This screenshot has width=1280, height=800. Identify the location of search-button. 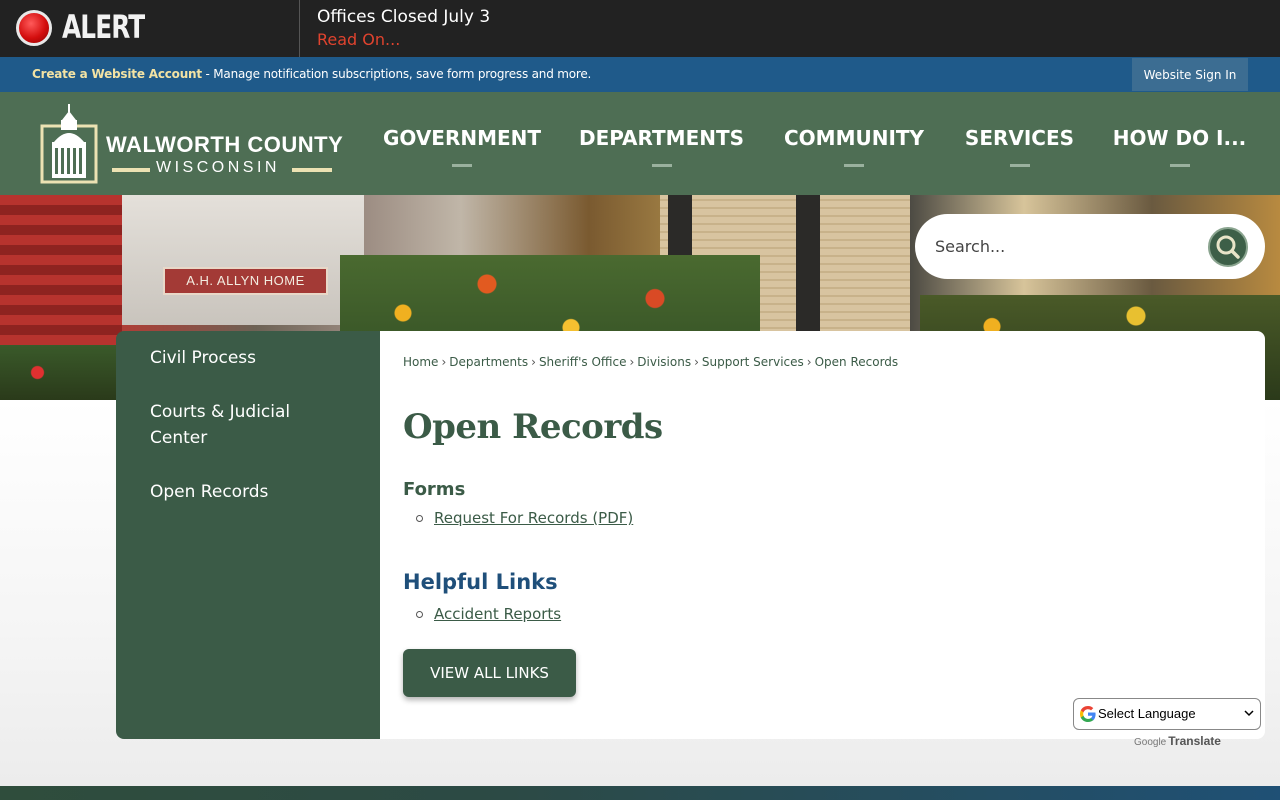
(1228, 247).